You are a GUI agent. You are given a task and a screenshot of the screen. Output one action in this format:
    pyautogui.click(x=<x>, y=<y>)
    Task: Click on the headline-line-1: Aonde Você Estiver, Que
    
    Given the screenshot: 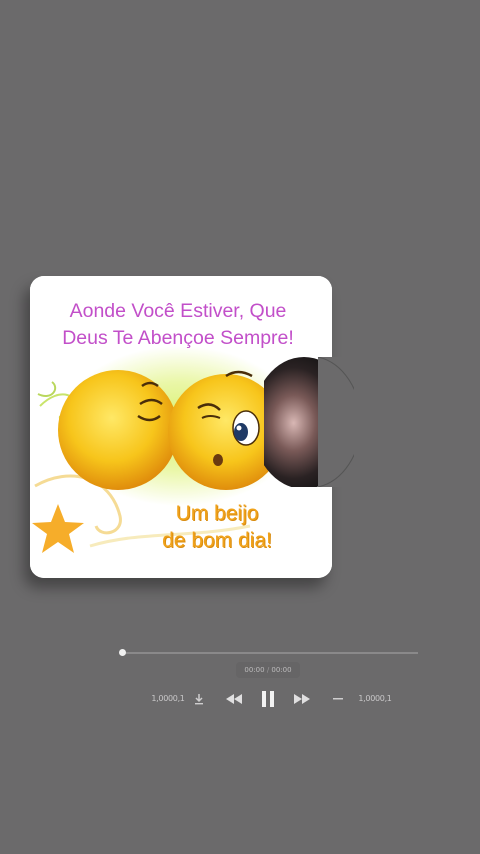 What is the action you would take?
    pyautogui.click(x=178, y=311)
    